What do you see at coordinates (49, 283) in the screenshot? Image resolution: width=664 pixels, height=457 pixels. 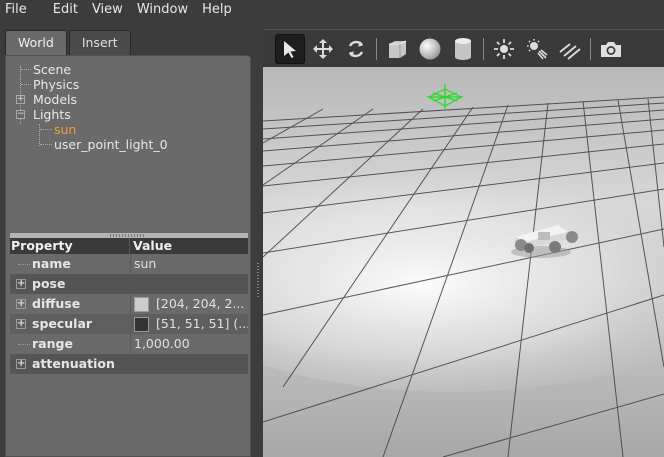 I see `property-label: pose` at bounding box center [49, 283].